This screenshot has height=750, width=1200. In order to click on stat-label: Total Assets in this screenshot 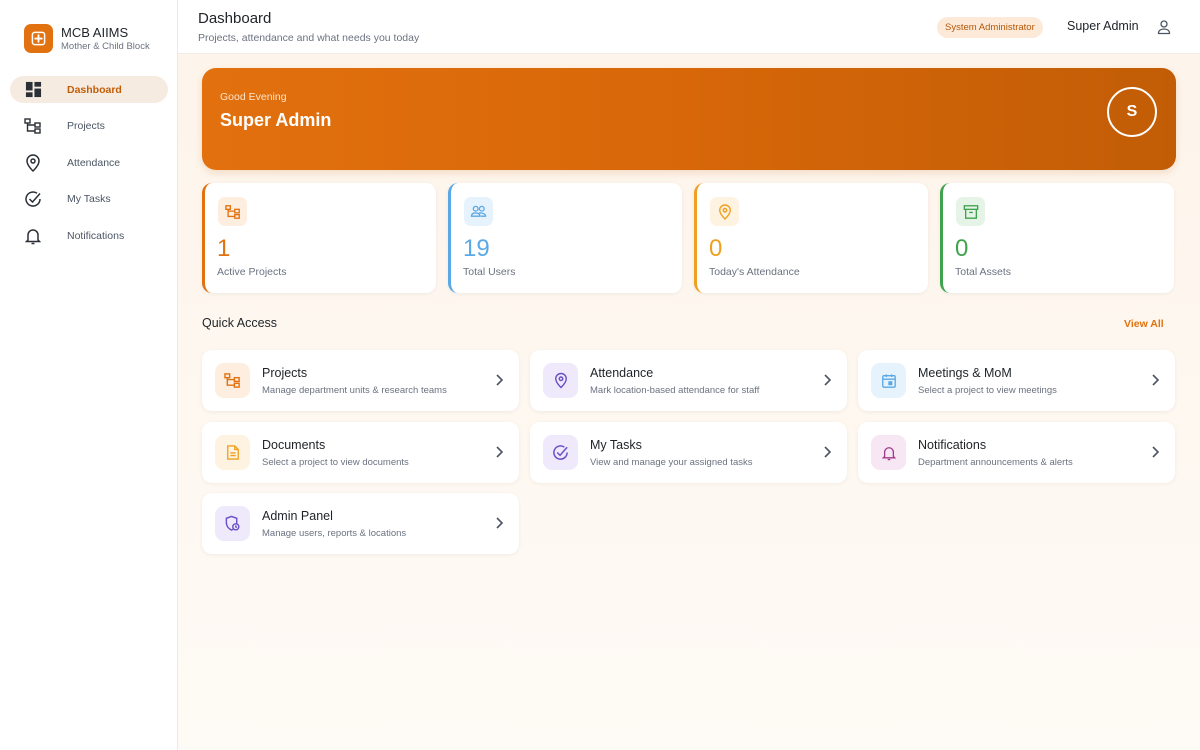, I will do `click(983, 272)`.